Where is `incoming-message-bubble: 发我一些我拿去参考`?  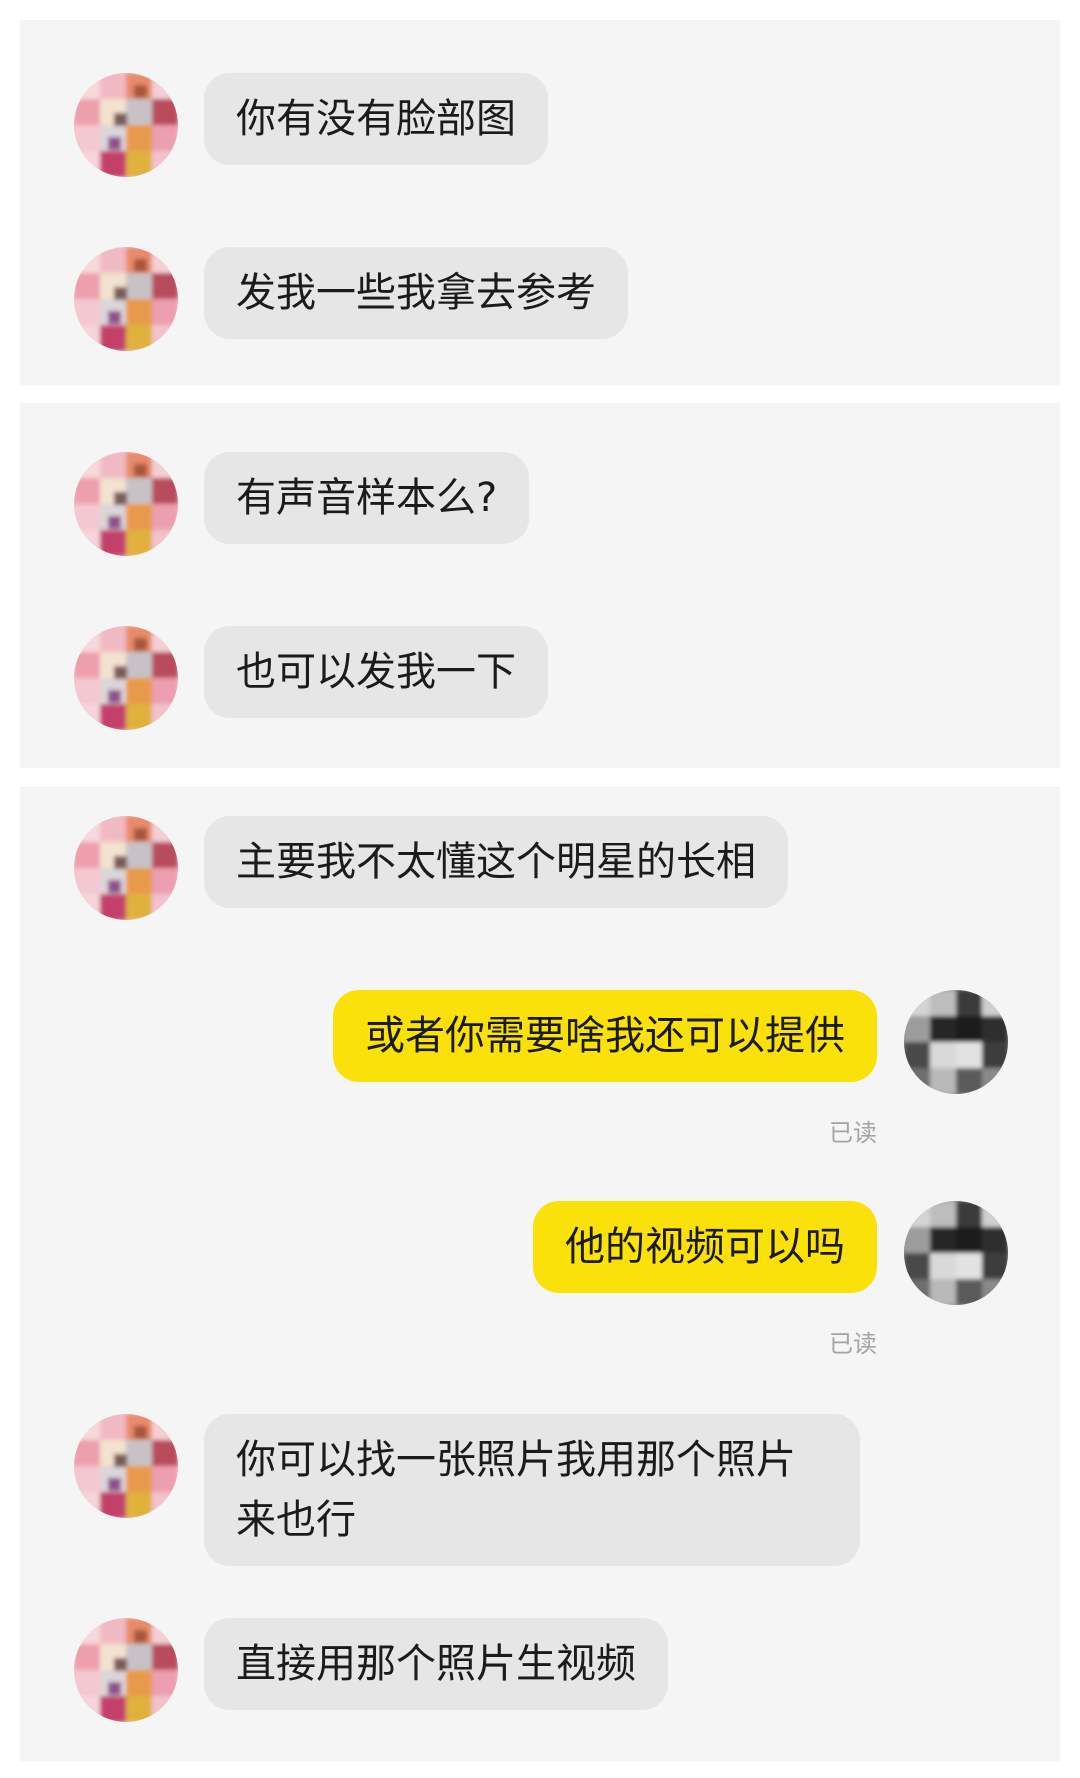
incoming-message-bubble: 发我一些我拿去参考 is located at coordinates (416, 293).